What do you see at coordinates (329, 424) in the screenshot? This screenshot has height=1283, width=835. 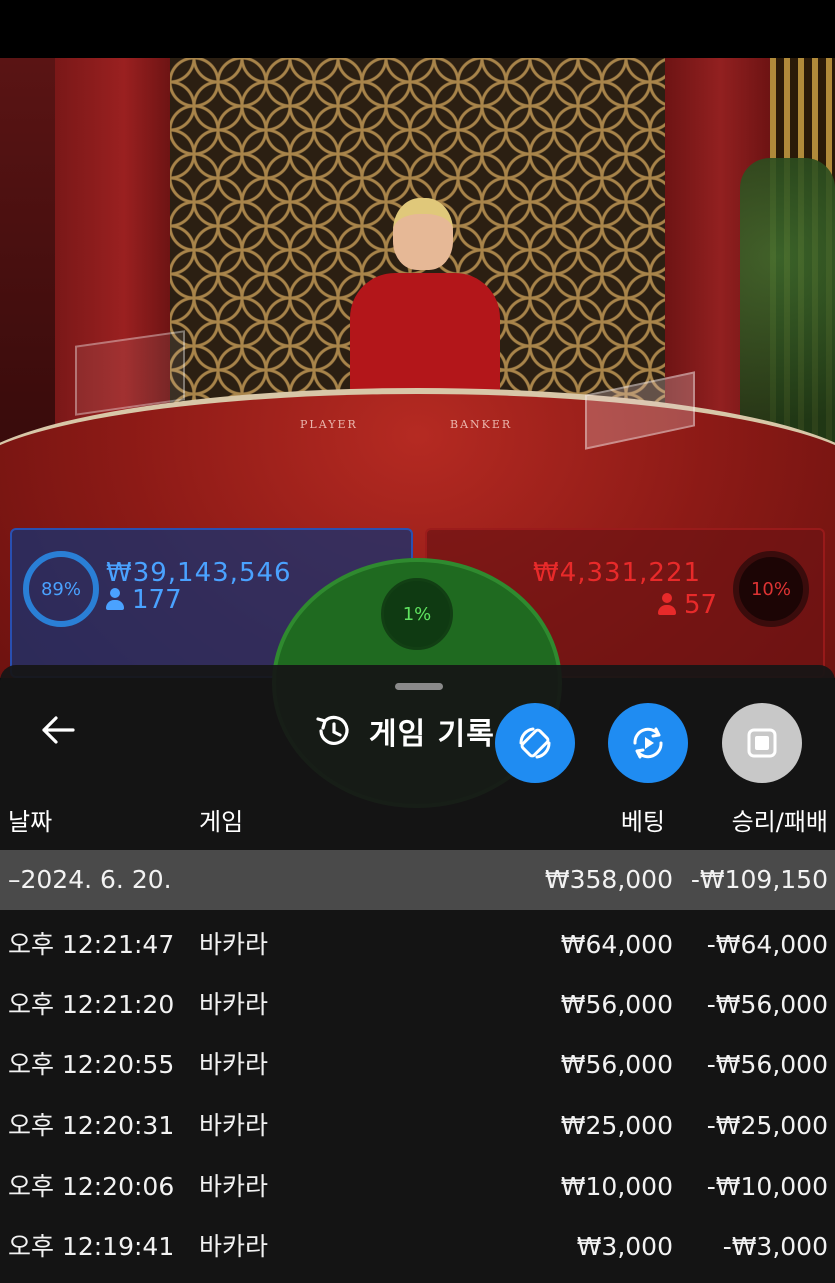 I see `table-player-label: PLAYER` at bounding box center [329, 424].